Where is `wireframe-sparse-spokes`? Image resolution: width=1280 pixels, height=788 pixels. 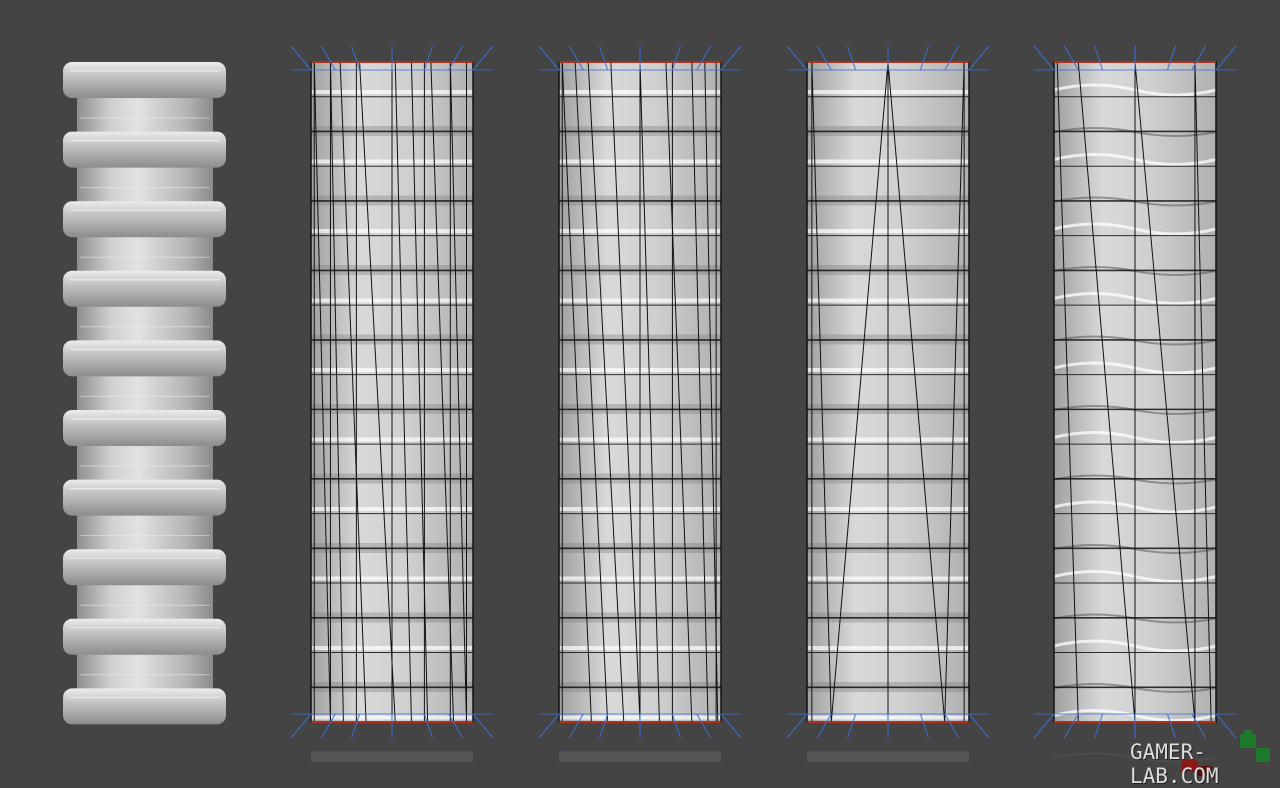 wireframe-sparse-spokes is located at coordinates (888, 403).